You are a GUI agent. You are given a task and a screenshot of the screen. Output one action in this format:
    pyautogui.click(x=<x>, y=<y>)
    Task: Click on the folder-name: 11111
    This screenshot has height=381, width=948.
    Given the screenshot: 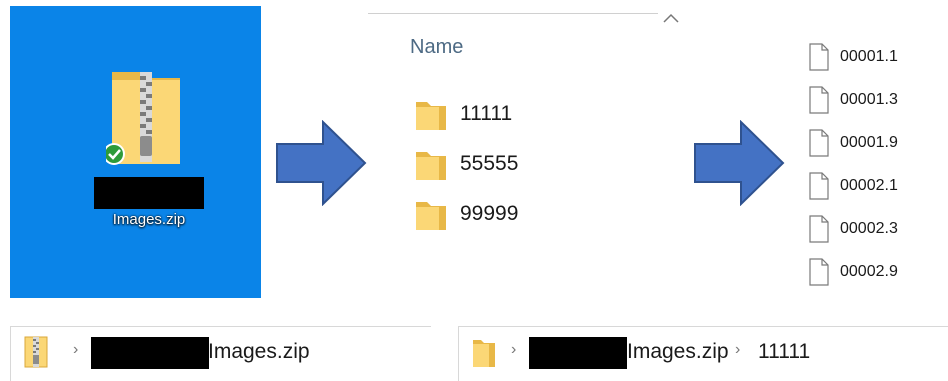 What is the action you would take?
    pyautogui.click(x=486, y=113)
    